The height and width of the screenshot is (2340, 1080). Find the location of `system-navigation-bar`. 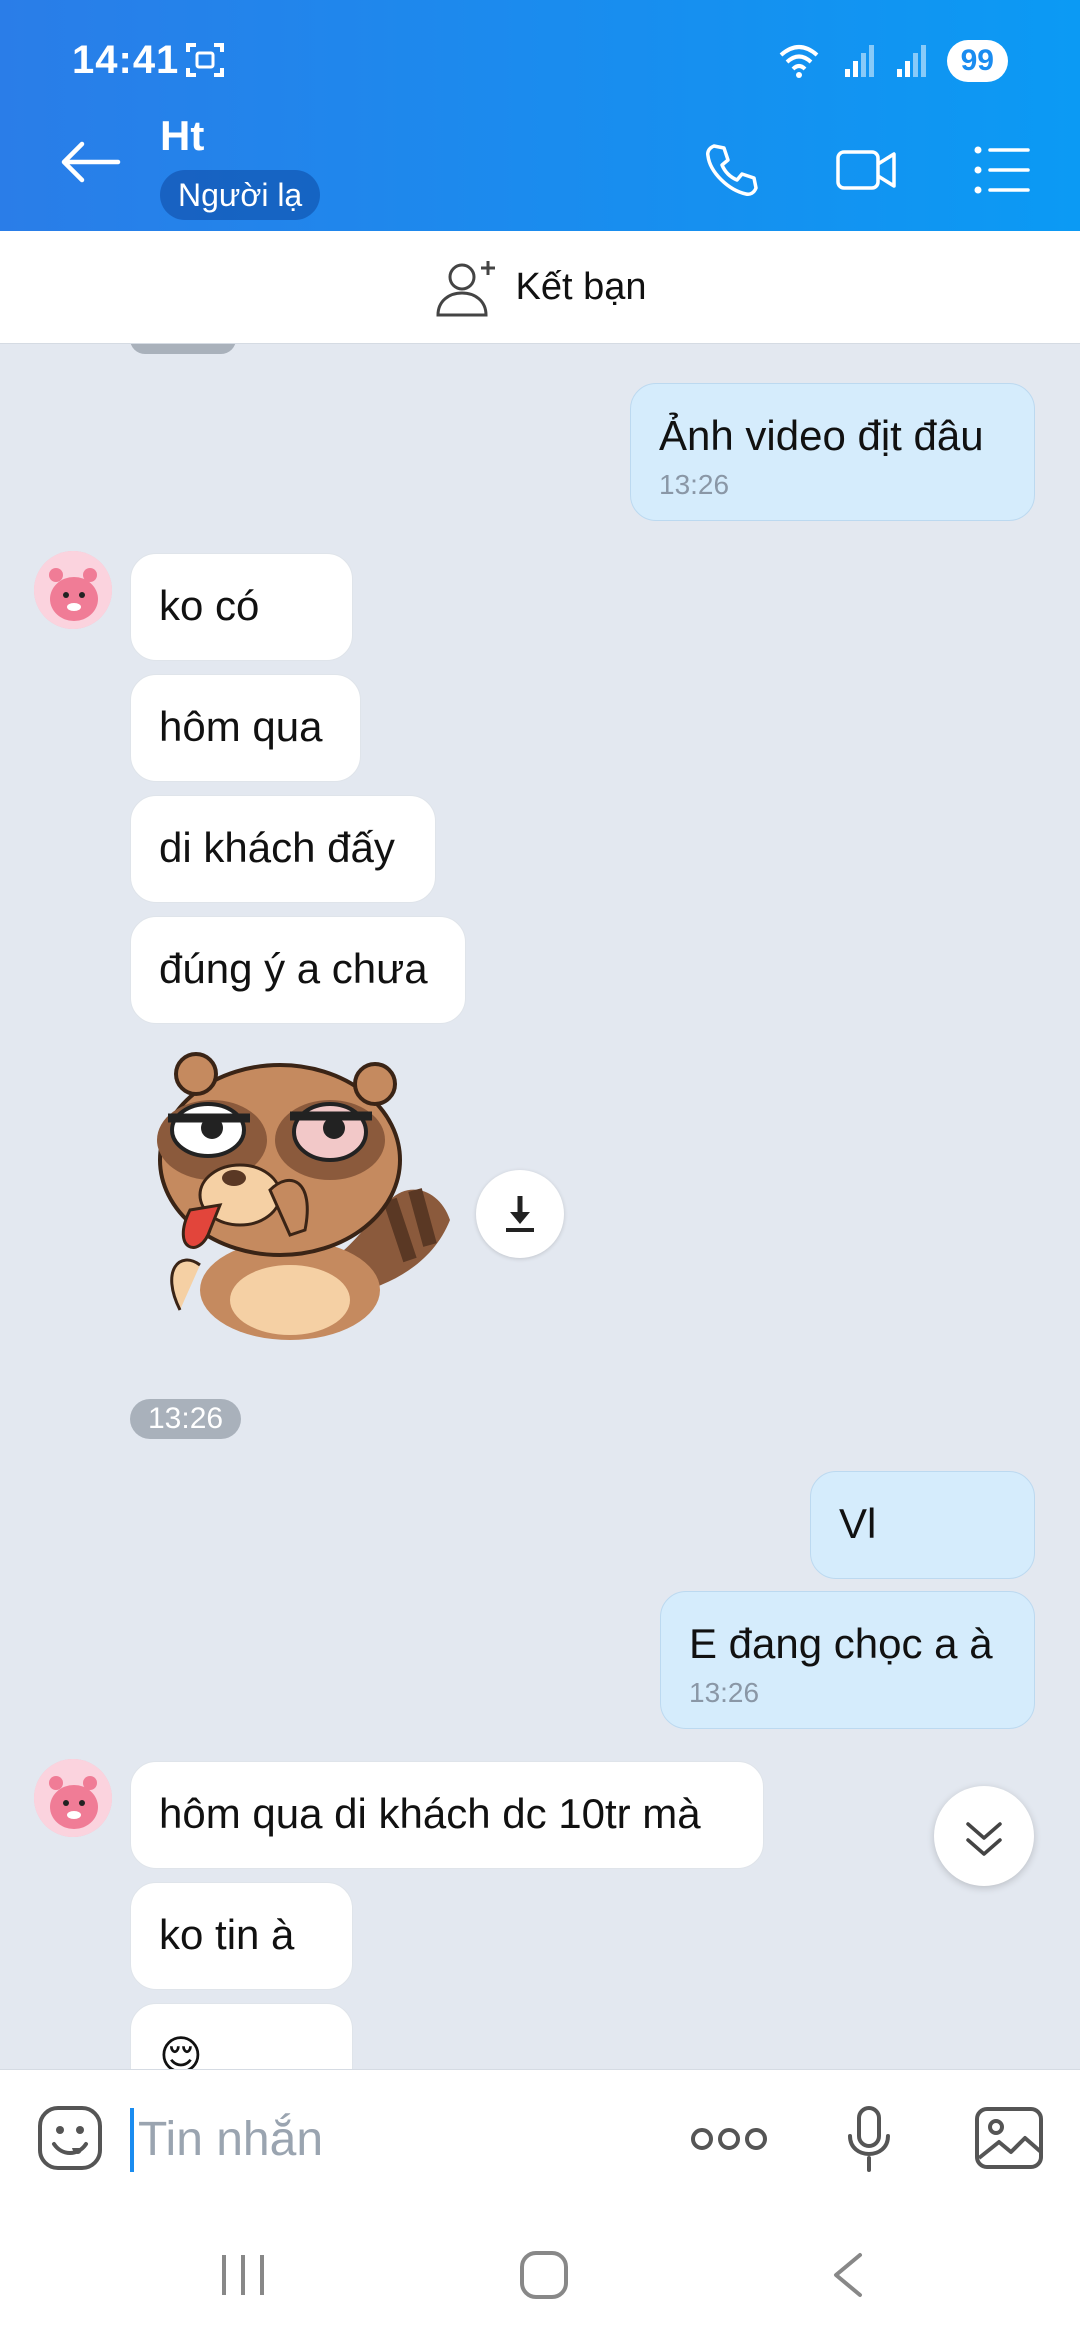

system-navigation-bar is located at coordinates (540, 2274).